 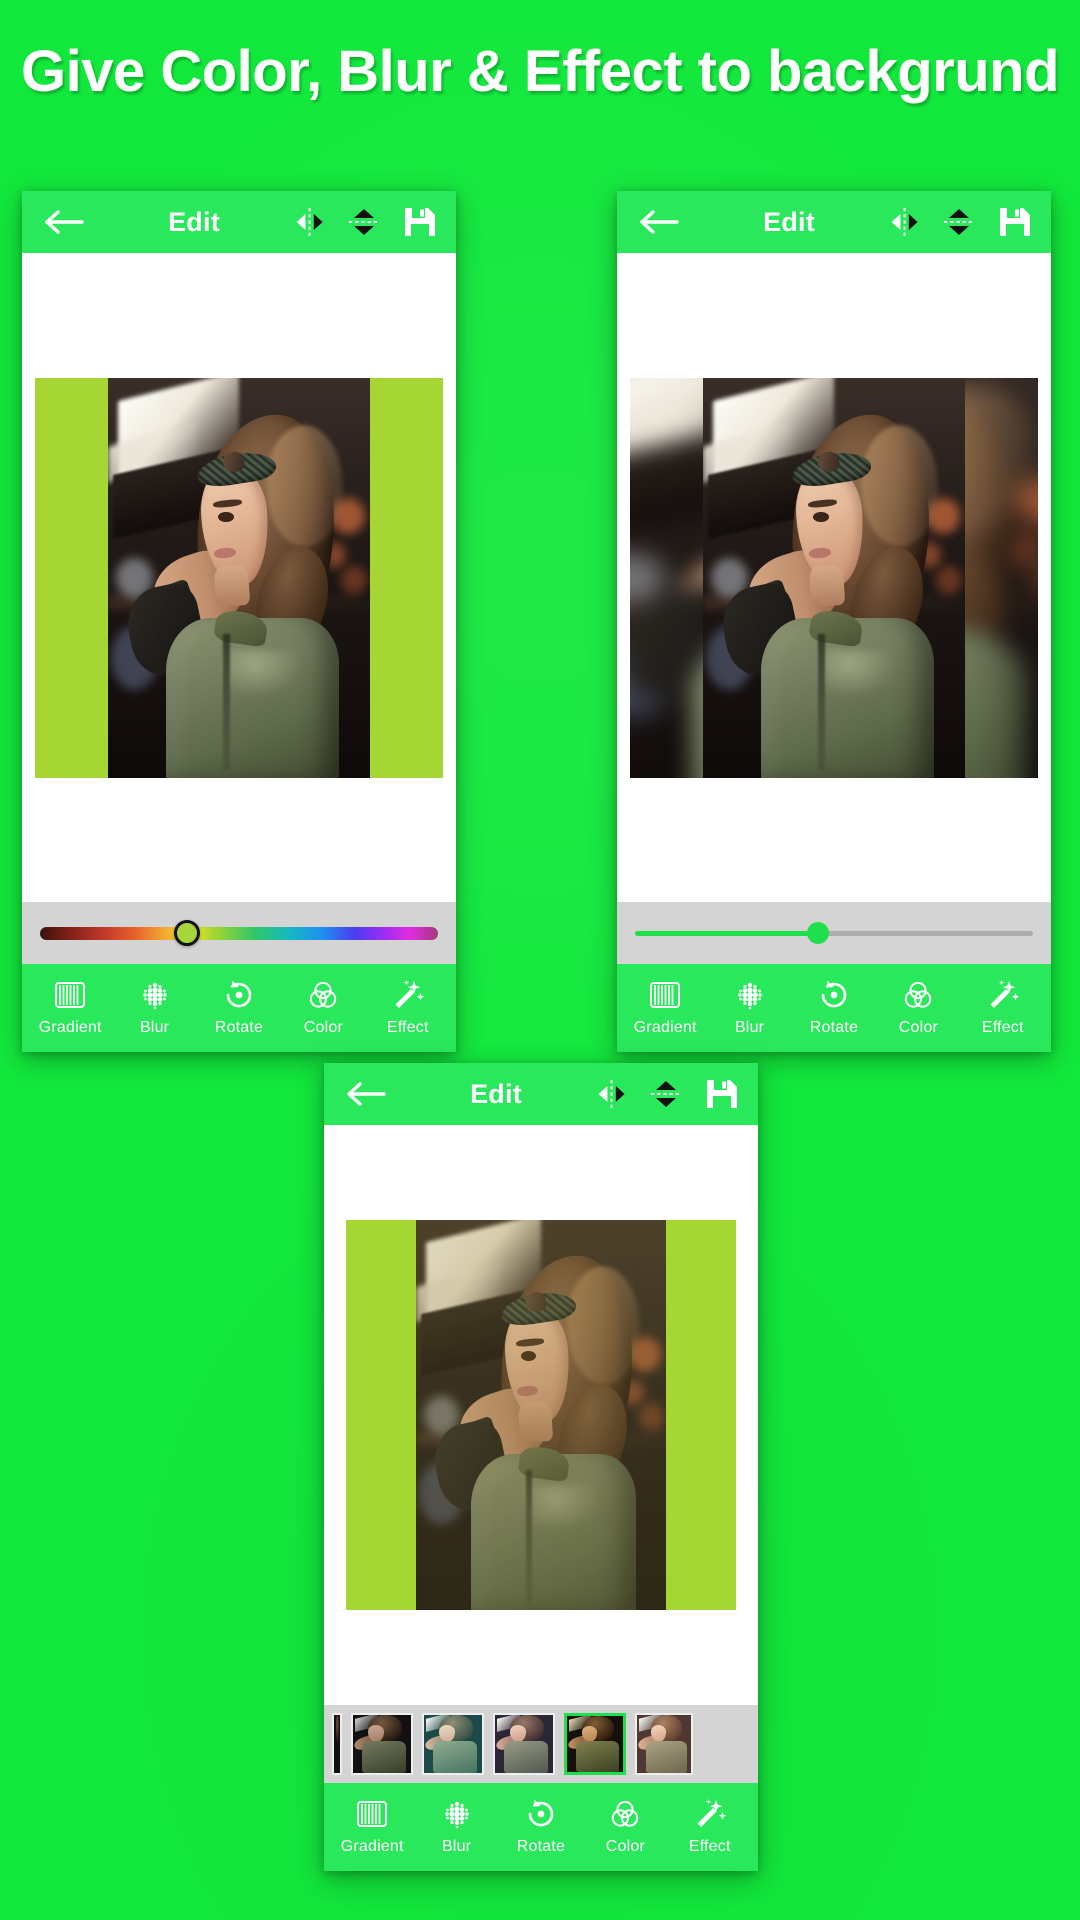 I want to click on gradient-slider-panel, so click(x=239, y=933).